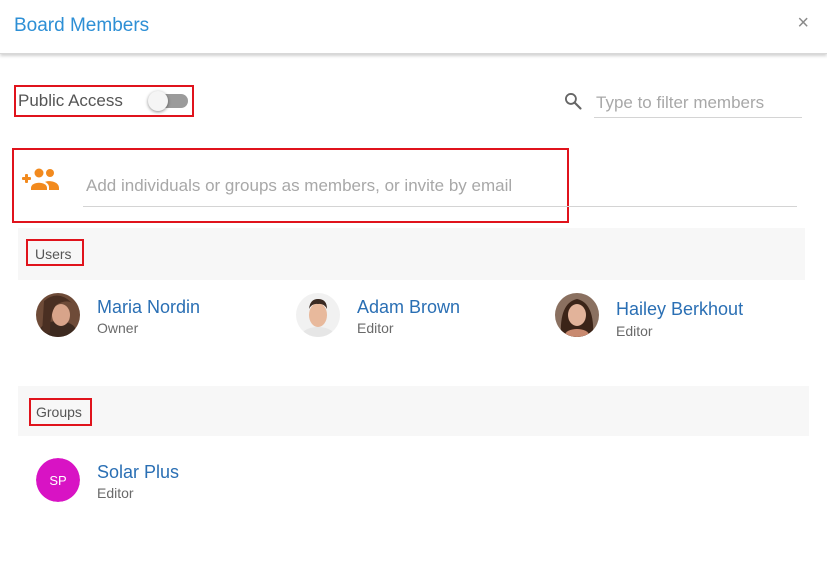 This screenshot has width=827, height=568. I want to click on member-role: Owner, so click(118, 328).